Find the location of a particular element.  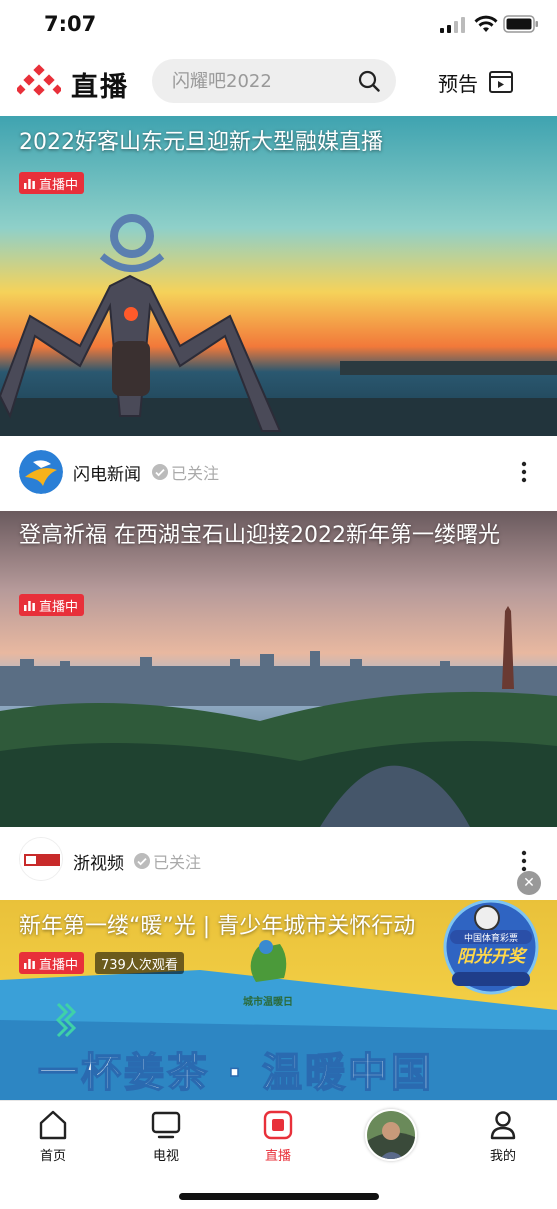

zheshipin-logo-icon is located at coordinates (41, 859).